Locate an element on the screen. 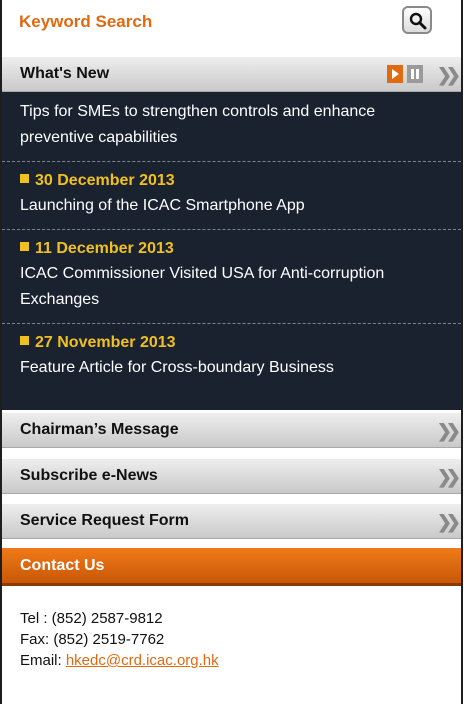 This screenshot has width=466, height=704. menu-label: Service Request Form is located at coordinates (104, 520).